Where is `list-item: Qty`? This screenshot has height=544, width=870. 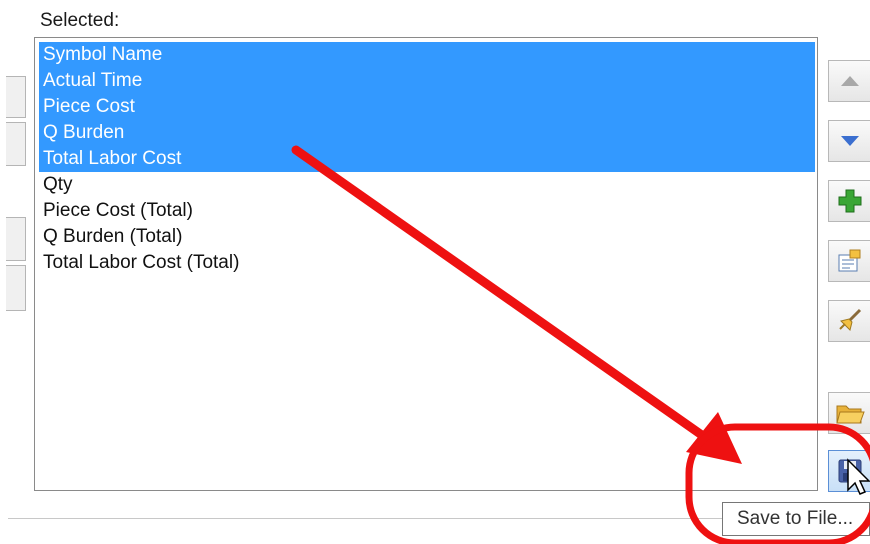 list-item: Qty is located at coordinates (427, 185).